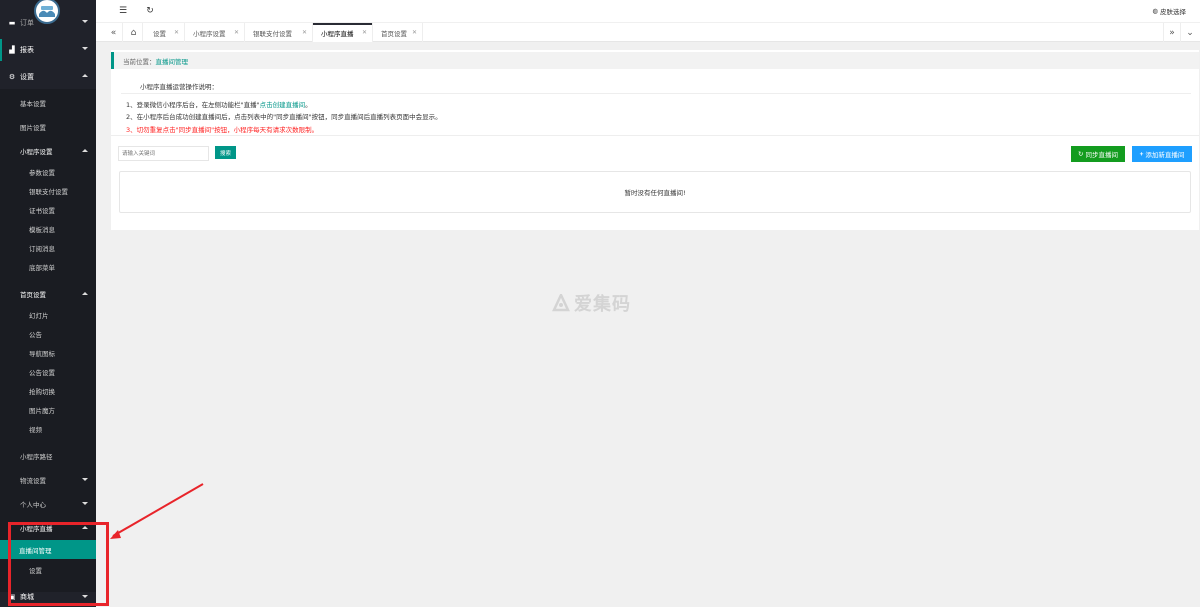  What do you see at coordinates (1190, 32) in the screenshot?
I see `chevron-down-icon: ⌄` at bounding box center [1190, 32].